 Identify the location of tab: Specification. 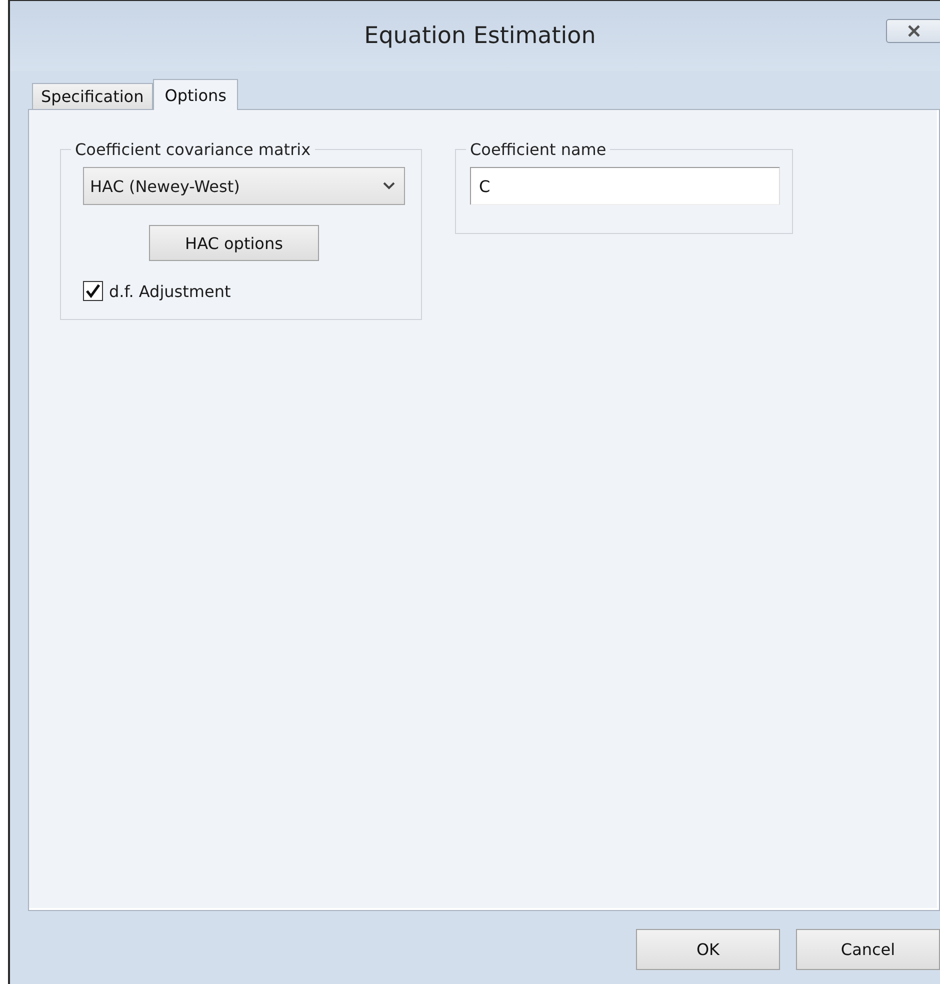
(92, 96).